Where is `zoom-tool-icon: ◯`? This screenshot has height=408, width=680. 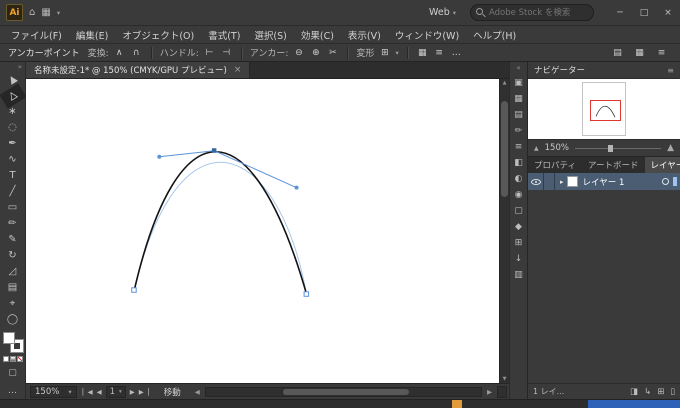 zoom-tool-icon: ◯ is located at coordinates (13, 320).